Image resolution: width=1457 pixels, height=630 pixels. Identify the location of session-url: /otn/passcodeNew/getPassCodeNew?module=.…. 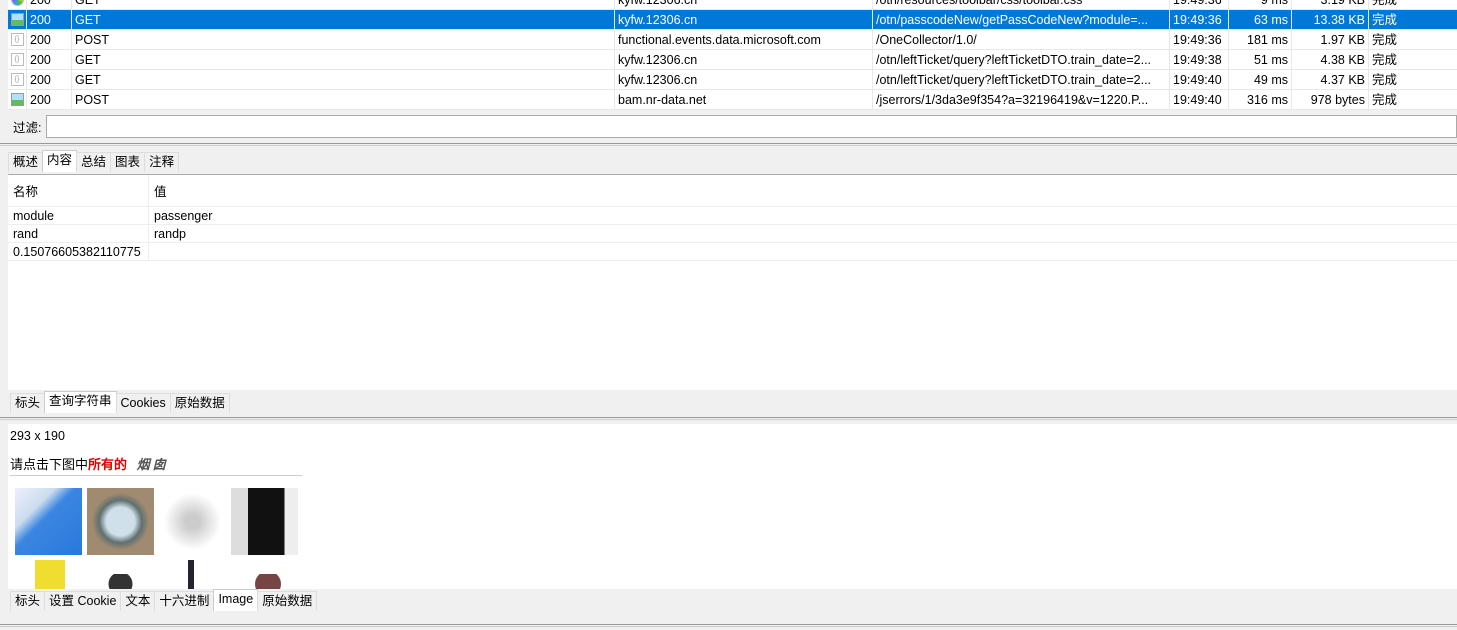
(1021, 19).